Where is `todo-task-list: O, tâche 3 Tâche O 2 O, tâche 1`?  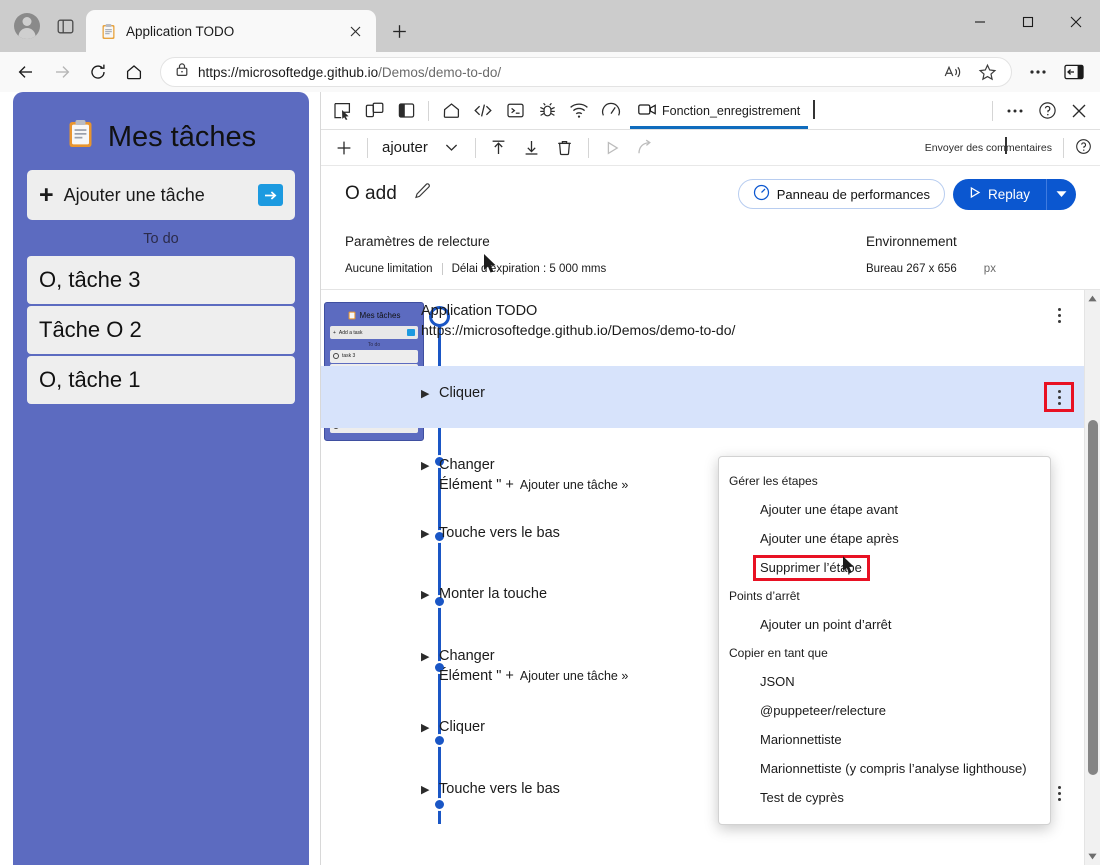
todo-task-list: O, tâche 3 Tâche O 2 O, tâche 1 is located at coordinates (161, 330).